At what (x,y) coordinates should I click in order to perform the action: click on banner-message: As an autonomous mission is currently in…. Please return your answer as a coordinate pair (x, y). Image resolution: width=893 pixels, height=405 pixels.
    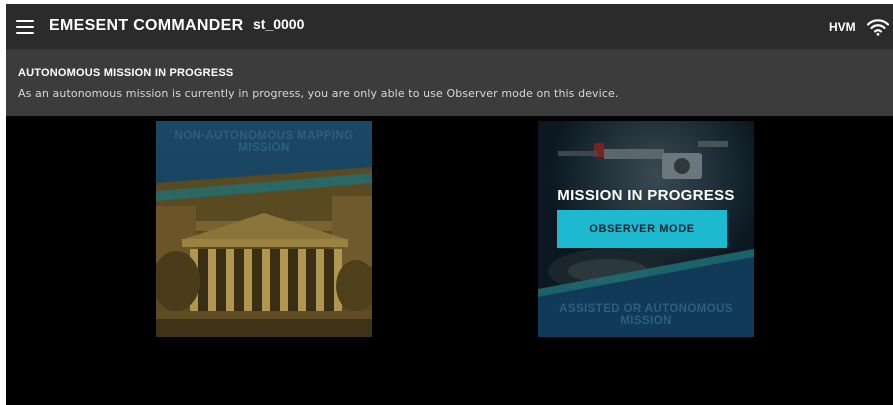
    Looking at the image, I should click on (318, 93).